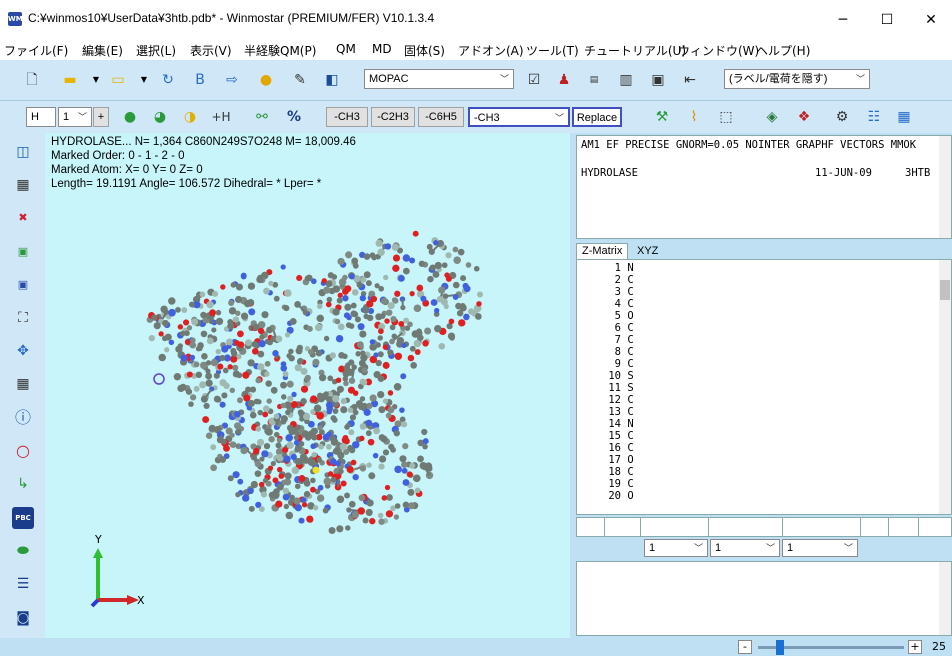 The height and width of the screenshot is (656, 952). What do you see at coordinates (635, 50) in the screenshot?
I see `menu-tutorial: チュートリアル(U)` at bounding box center [635, 50].